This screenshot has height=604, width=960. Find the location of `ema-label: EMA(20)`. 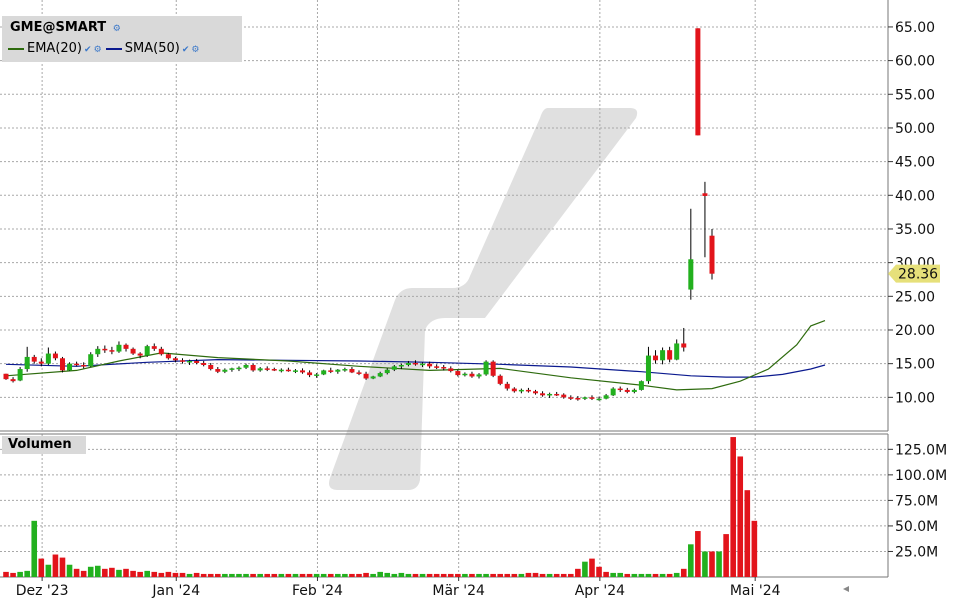

ema-label: EMA(20) is located at coordinates (54, 48).